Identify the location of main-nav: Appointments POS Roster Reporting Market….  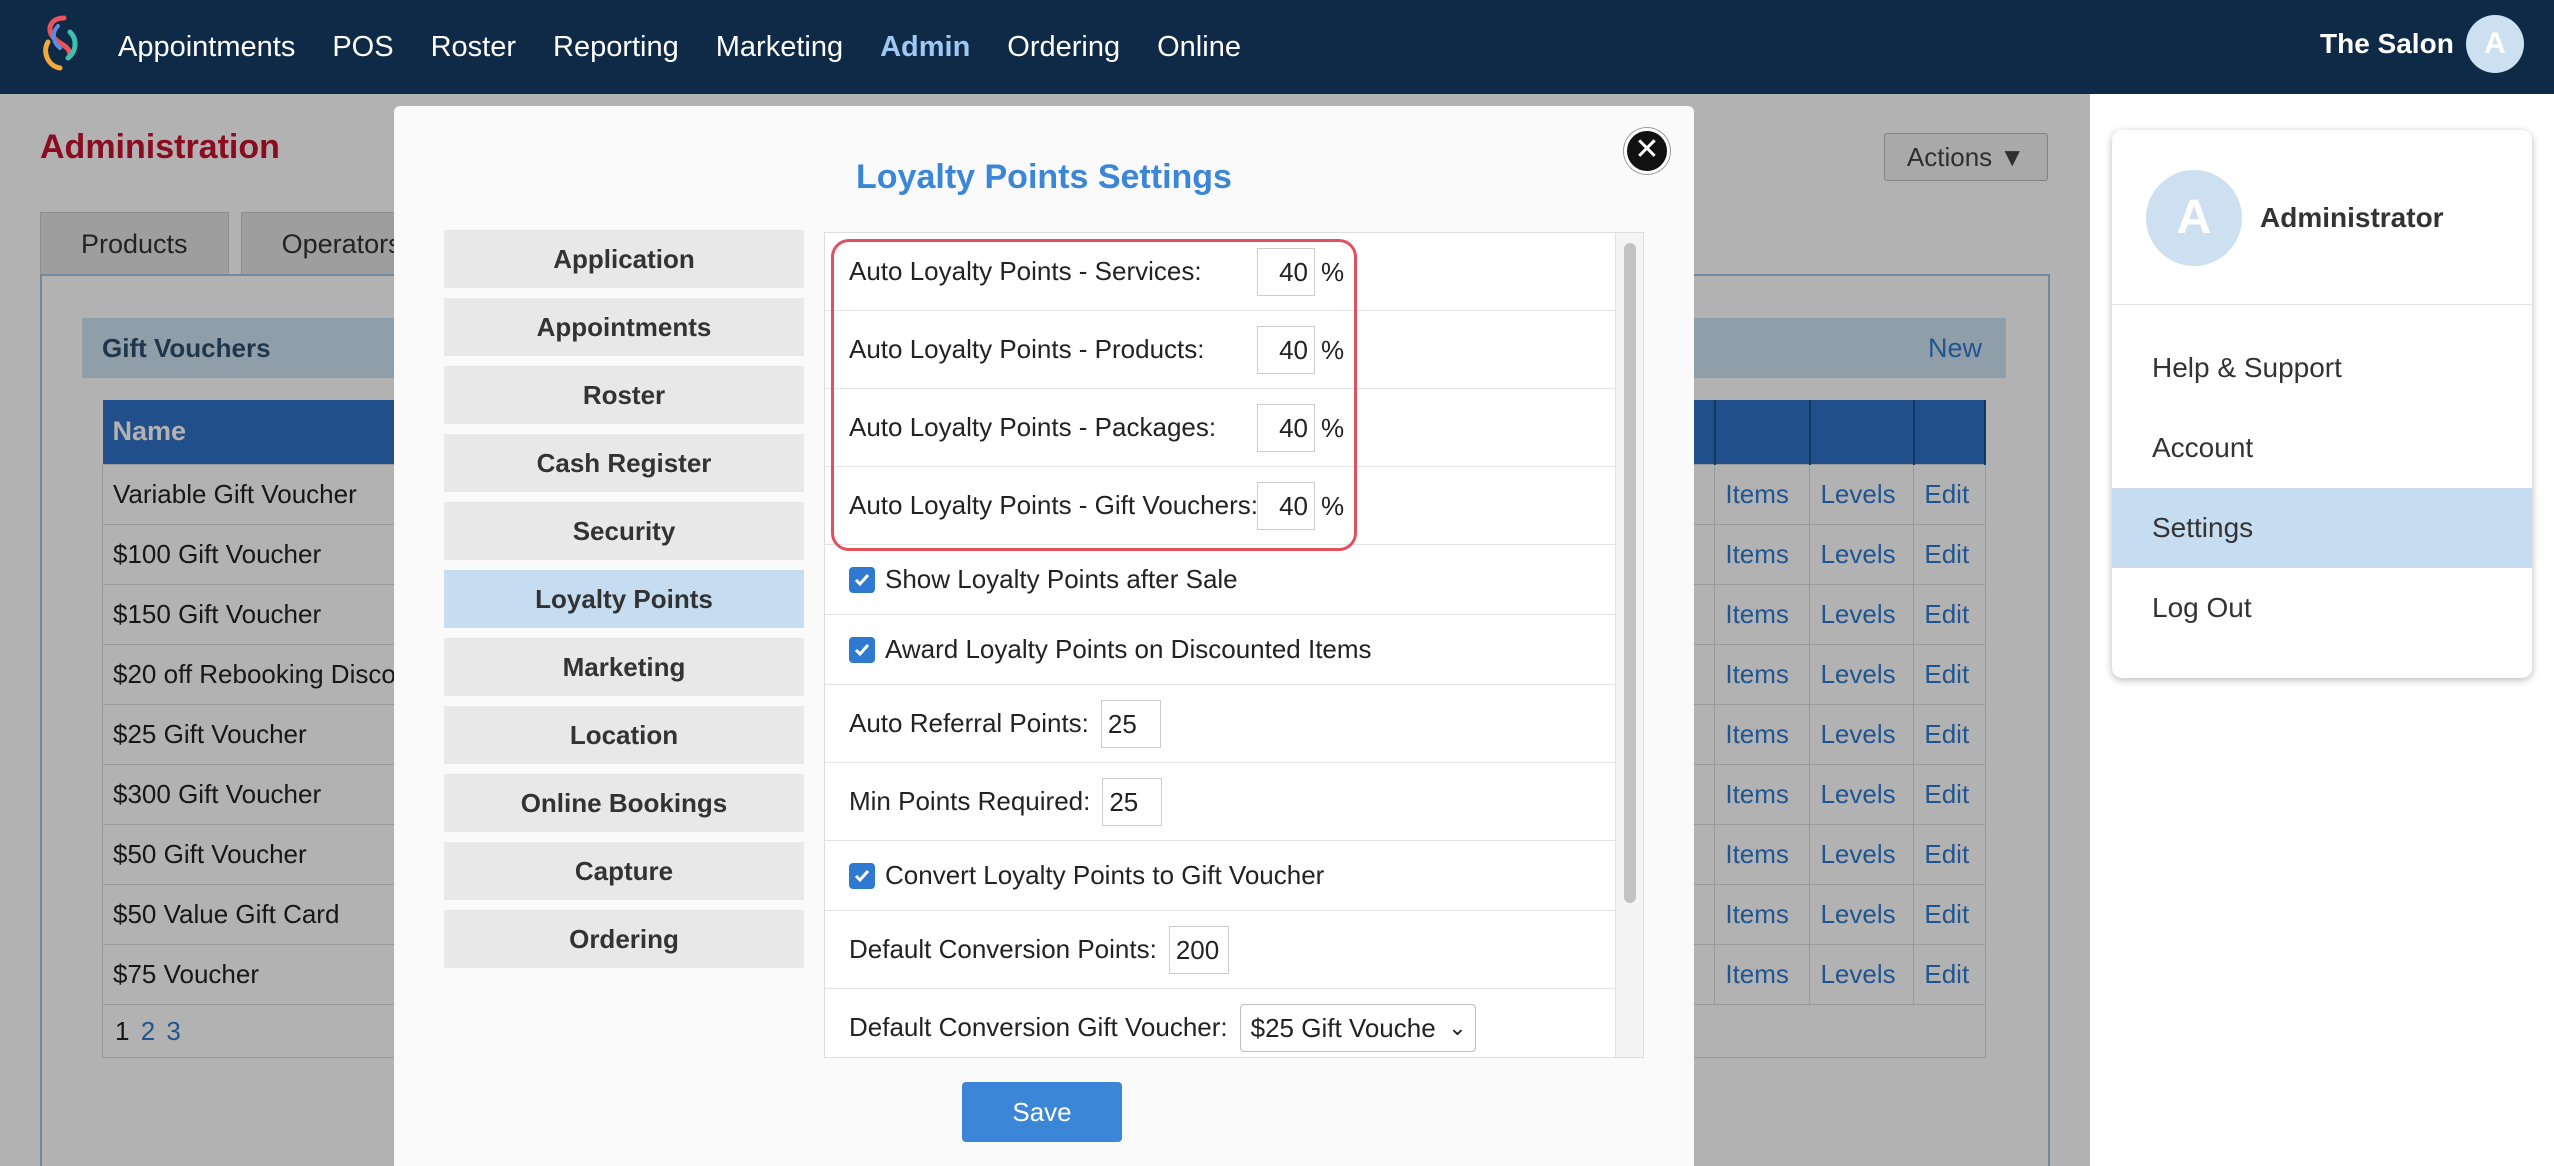
(698, 47).